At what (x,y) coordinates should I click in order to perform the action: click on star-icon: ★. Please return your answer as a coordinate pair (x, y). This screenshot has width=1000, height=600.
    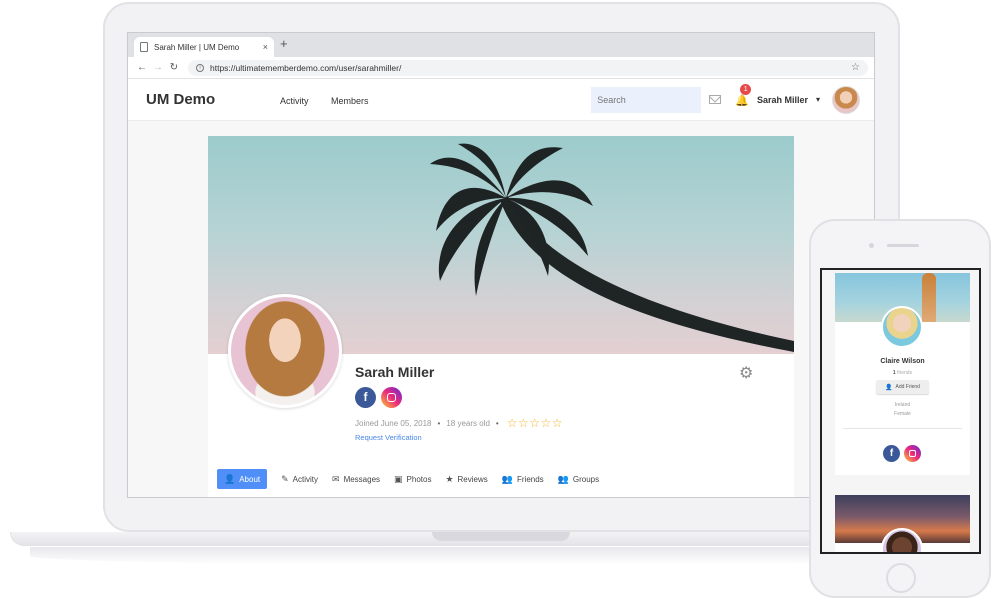
    Looking at the image, I should click on (449, 478).